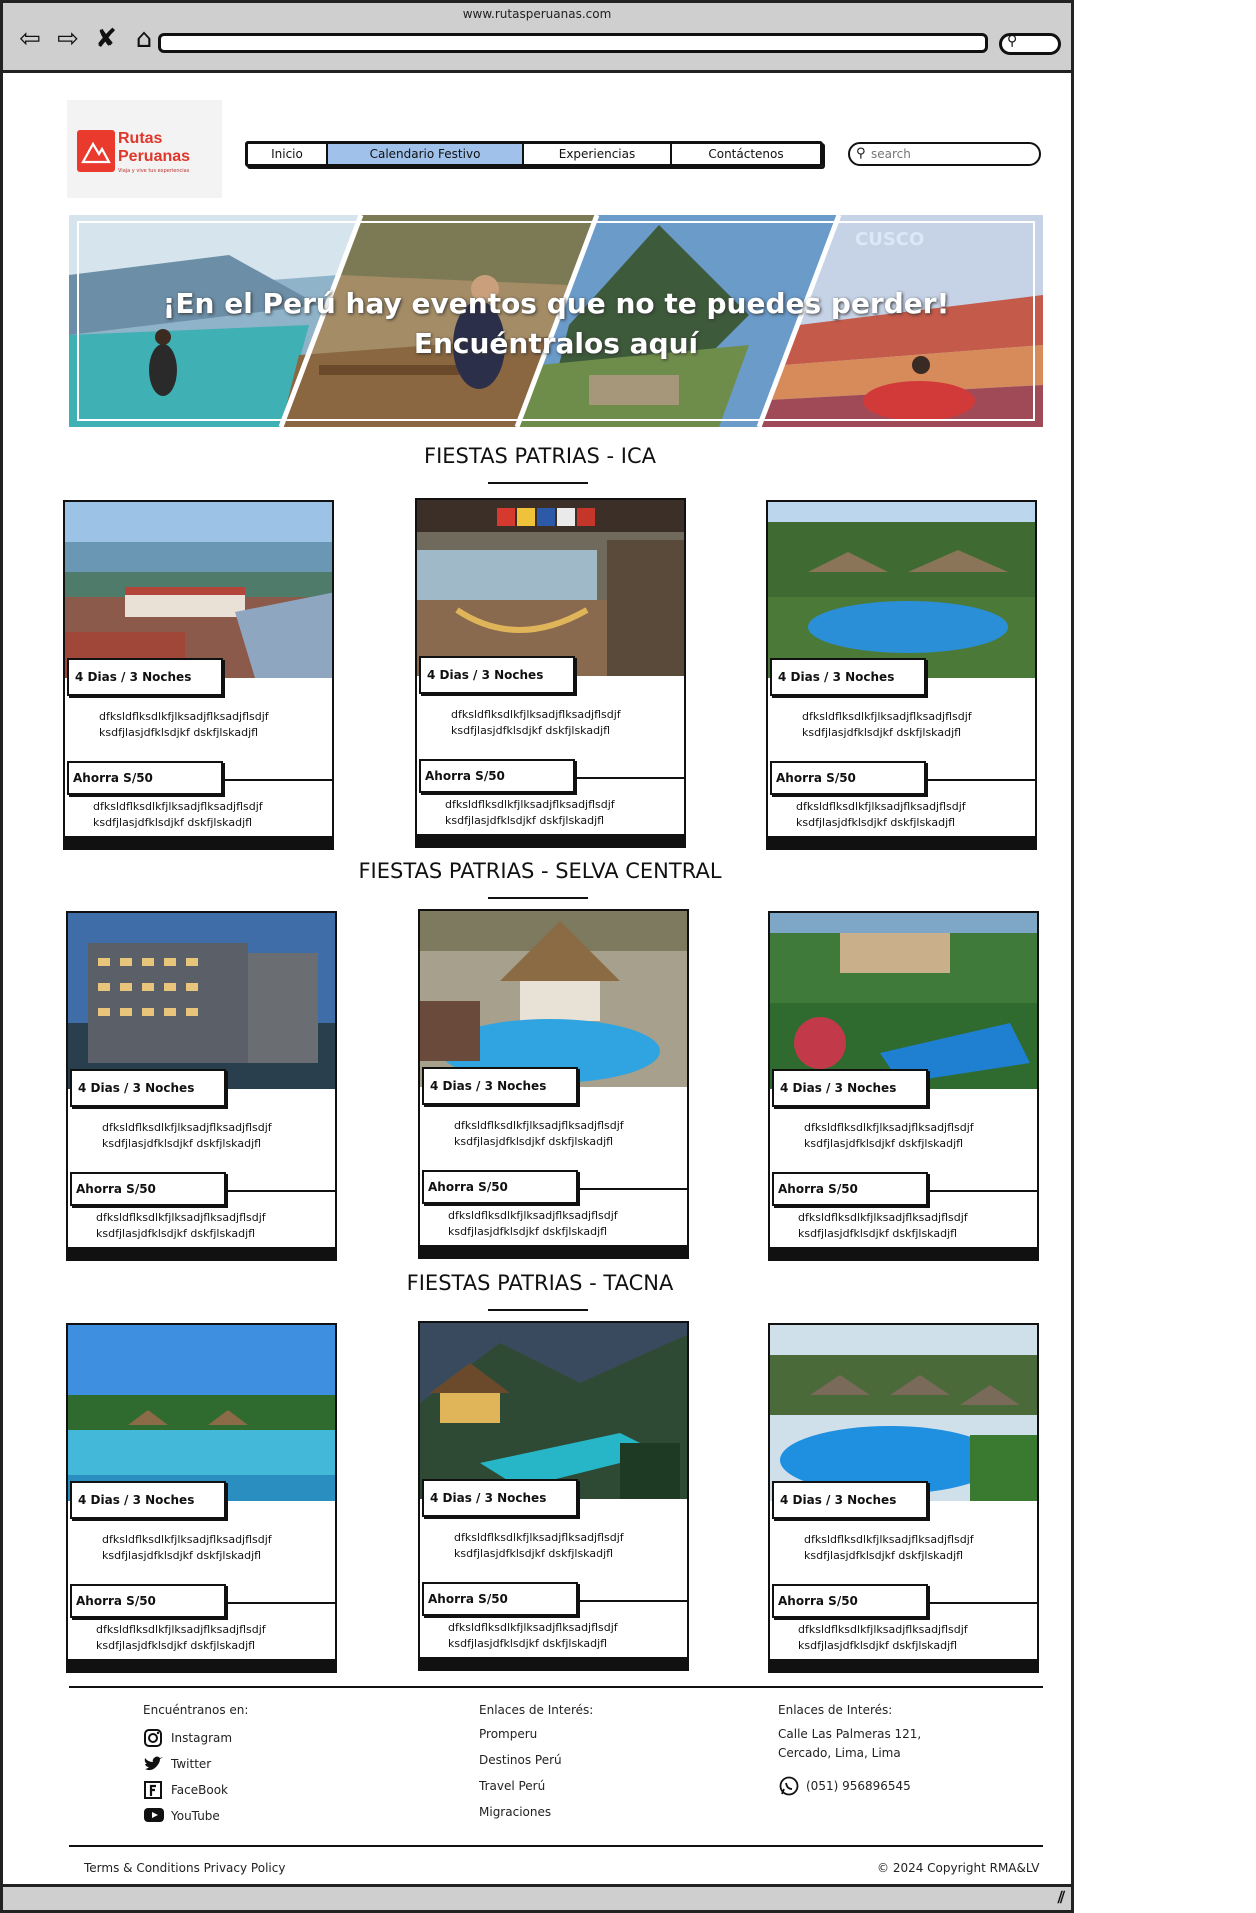  Describe the element at coordinates (30, 39) in the screenshot. I see `back-arrow-icon: ⇦` at that location.